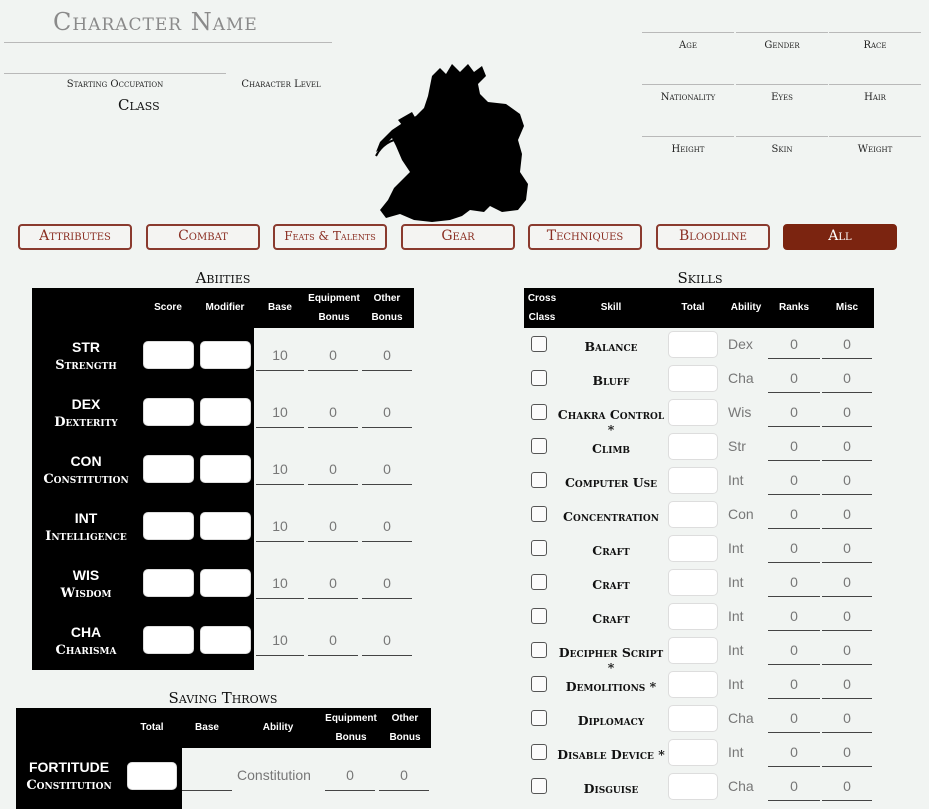 The width and height of the screenshot is (929, 809). Describe the element at coordinates (840, 237) in the screenshot. I see `tab-all: All` at that location.